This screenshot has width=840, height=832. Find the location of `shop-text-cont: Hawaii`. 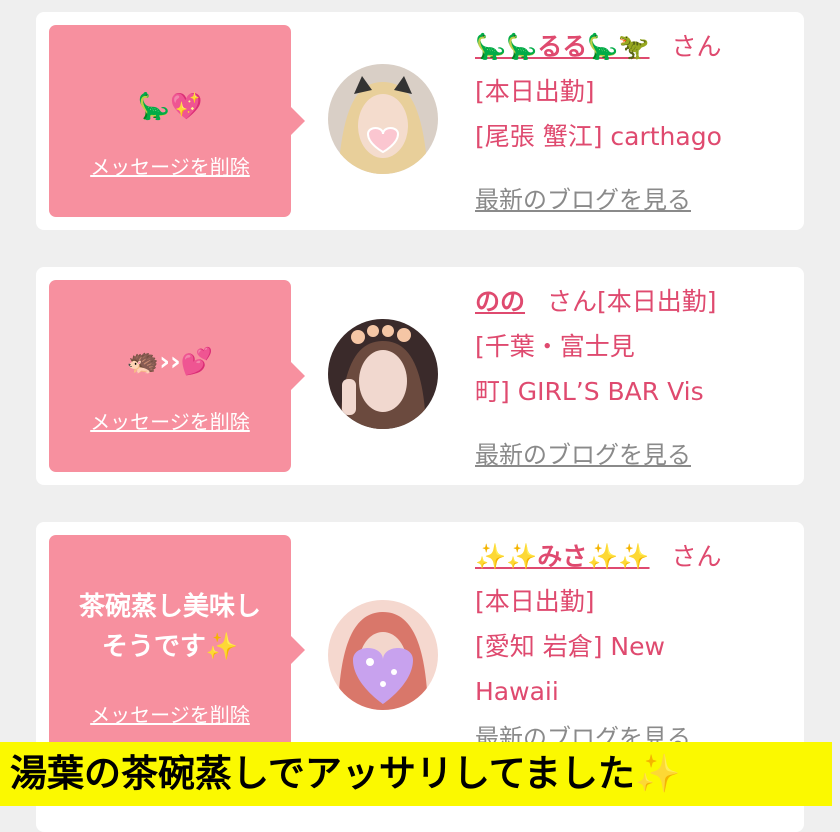

shop-text-cont: Hawaii is located at coordinates (517, 691).